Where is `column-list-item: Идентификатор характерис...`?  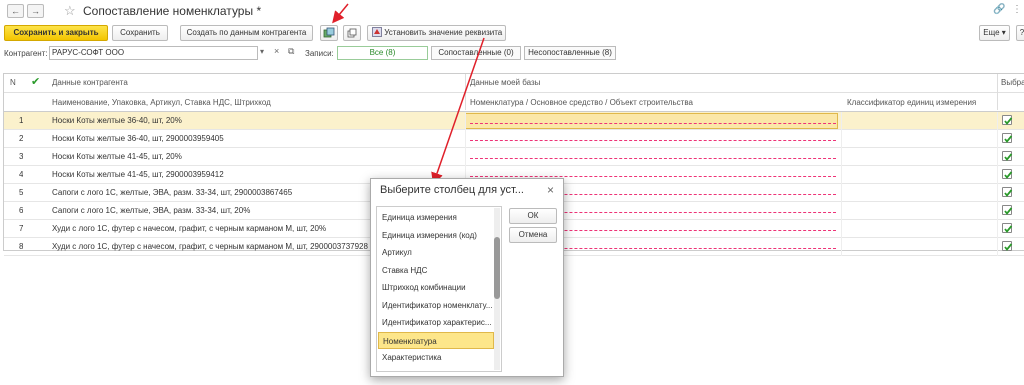
column-list-item: Идентификатор характерис... is located at coordinates (436, 322).